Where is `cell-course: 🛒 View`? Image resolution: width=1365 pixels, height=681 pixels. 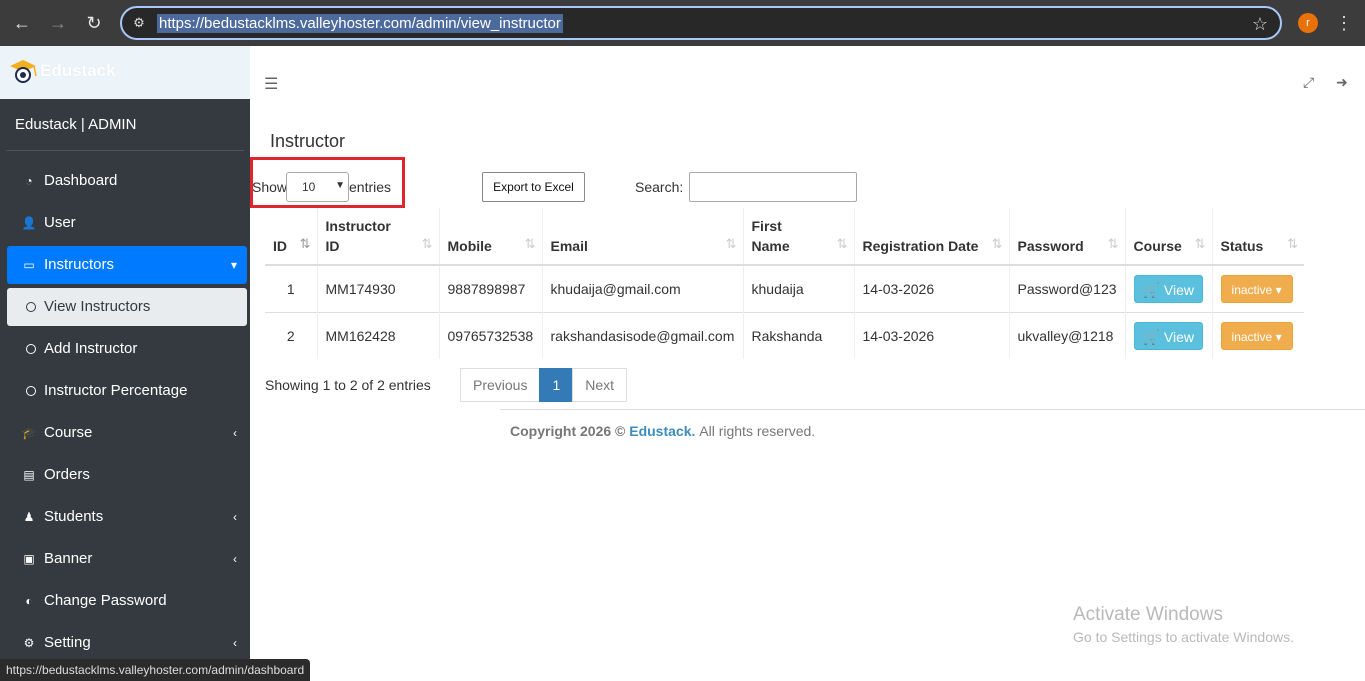
cell-course: 🛒 View is located at coordinates (1168, 335).